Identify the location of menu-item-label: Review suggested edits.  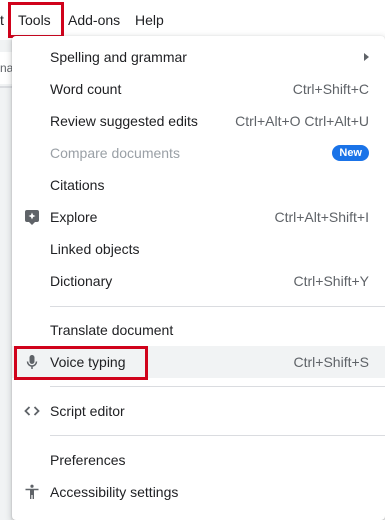
(124, 121).